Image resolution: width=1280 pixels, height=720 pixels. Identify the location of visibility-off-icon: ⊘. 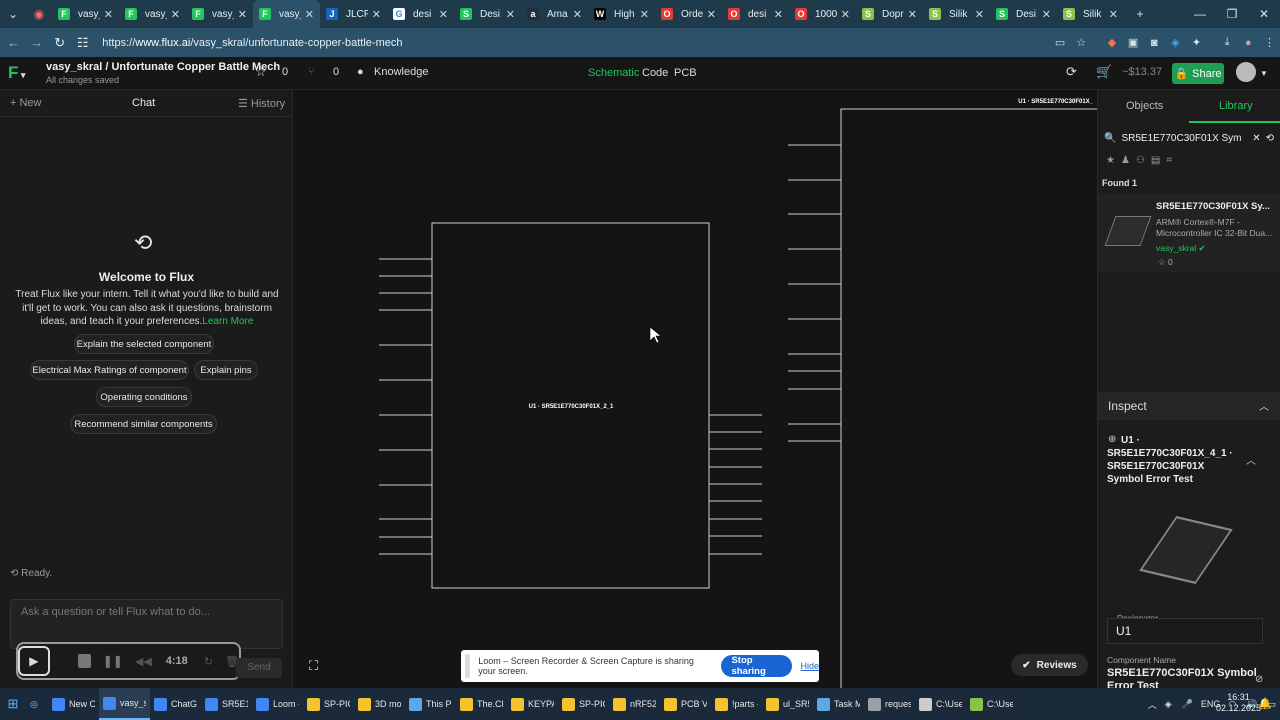
(1259, 679).